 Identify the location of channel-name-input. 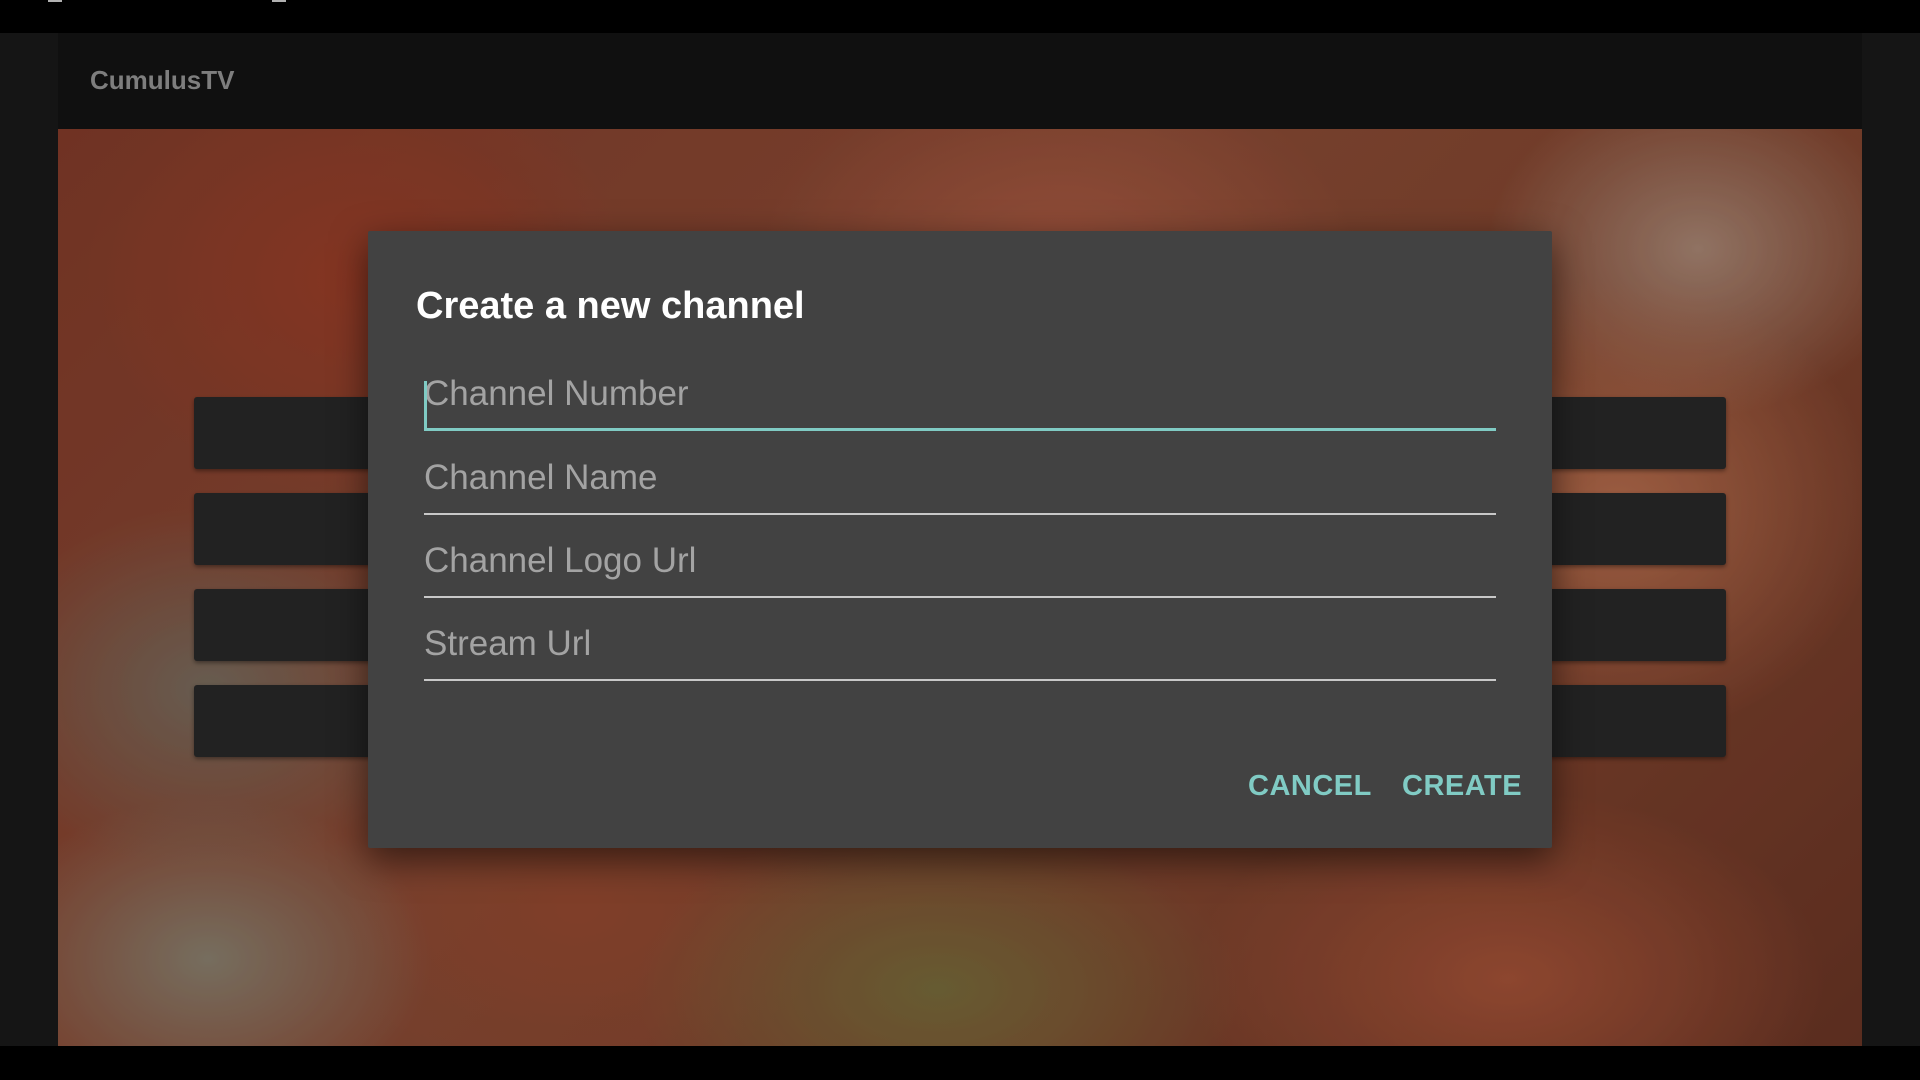
(960, 479).